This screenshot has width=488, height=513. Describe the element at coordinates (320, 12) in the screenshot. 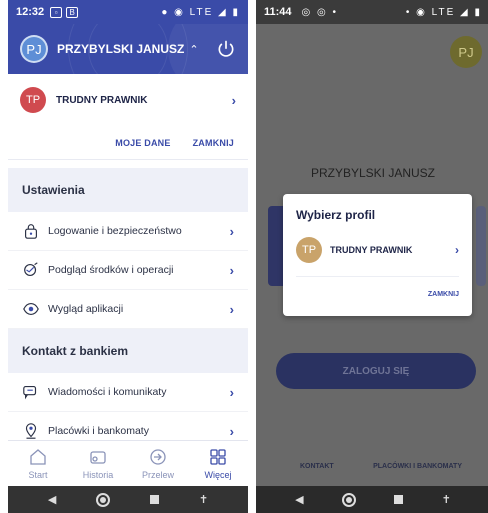

I see `status-notification-icons: ◎ ◎ •` at that location.